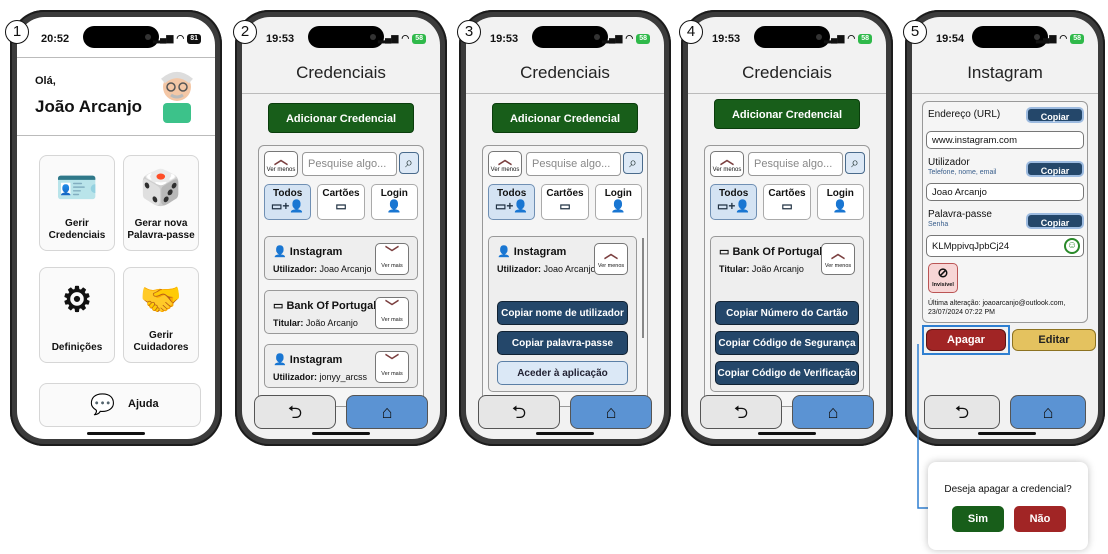 This screenshot has height=554, width=1108. Describe the element at coordinates (618, 193) in the screenshot. I see `tab-label: Login` at that location.